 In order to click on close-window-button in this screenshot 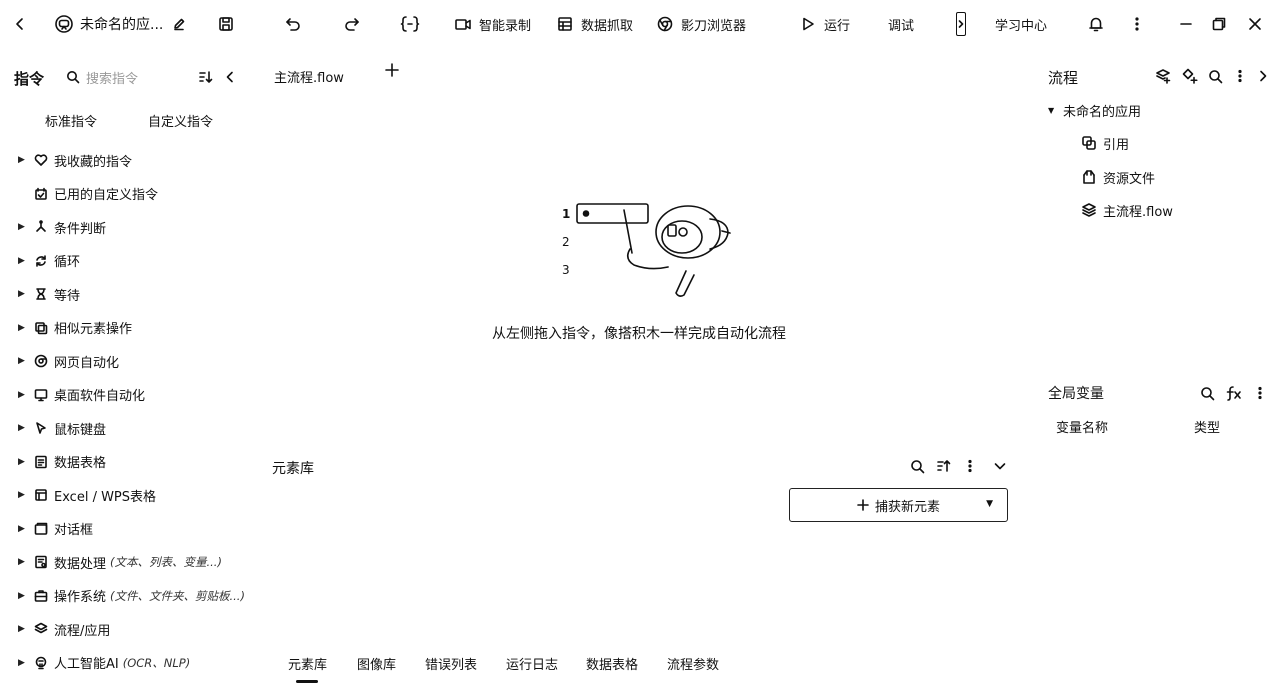, I will do `click(1255, 24)`.